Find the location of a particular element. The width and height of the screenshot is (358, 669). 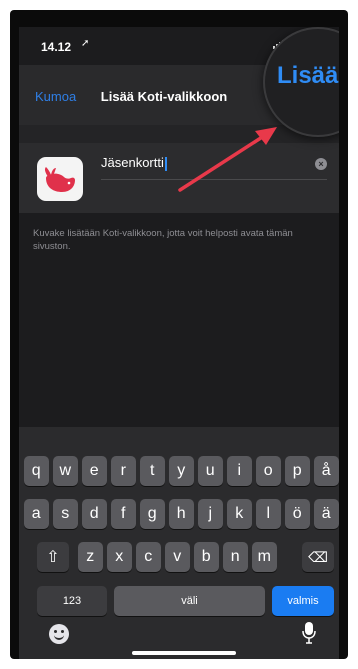

numbers-key: 123 is located at coordinates (72, 601).